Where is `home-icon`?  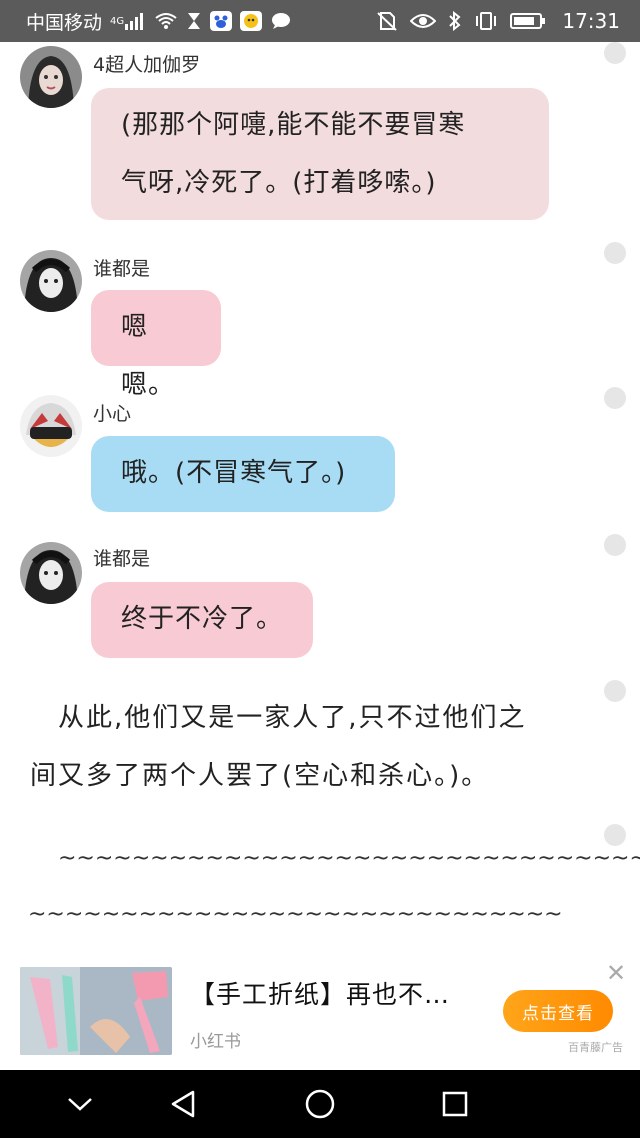
home-icon is located at coordinates (320, 1104).